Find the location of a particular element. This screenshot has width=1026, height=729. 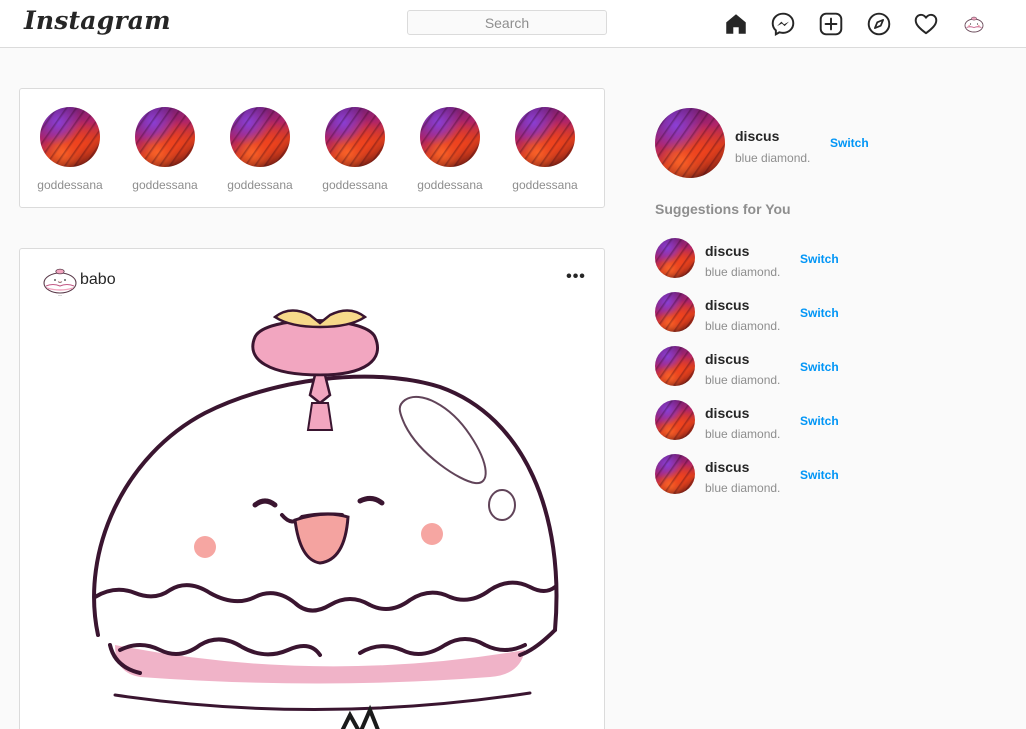

post-author-username: babo is located at coordinates (98, 280).